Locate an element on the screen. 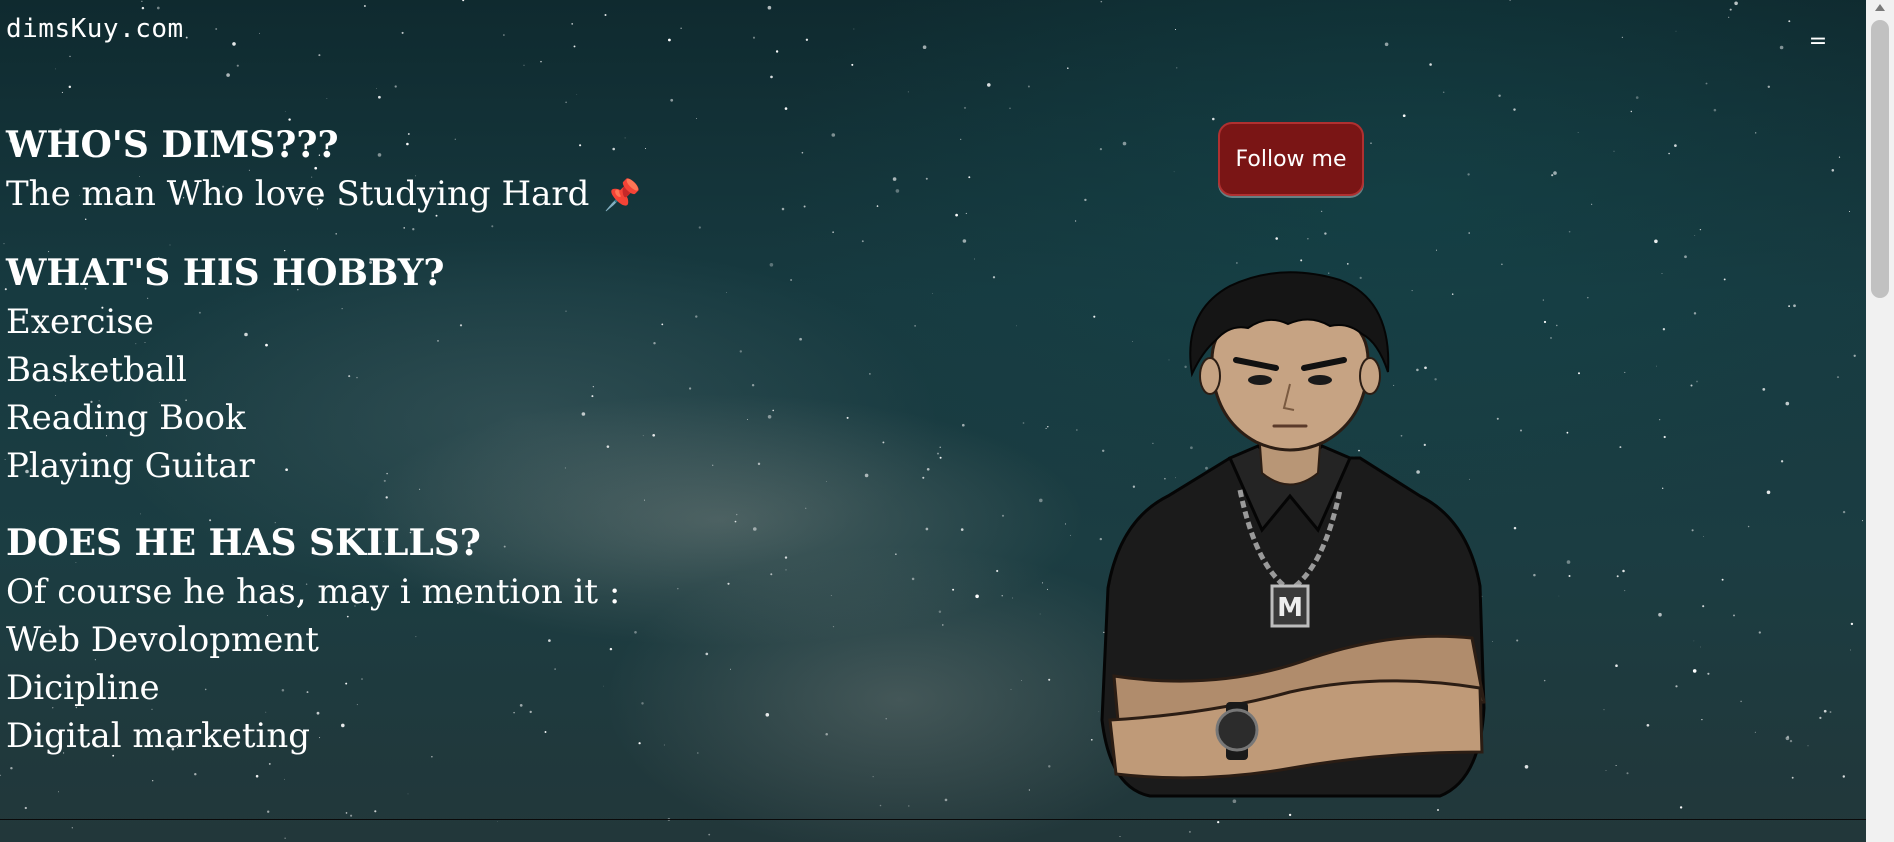 The width and height of the screenshot is (1894, 842). site-brand: dimsKuy.com is located at coordinates (95, 29).